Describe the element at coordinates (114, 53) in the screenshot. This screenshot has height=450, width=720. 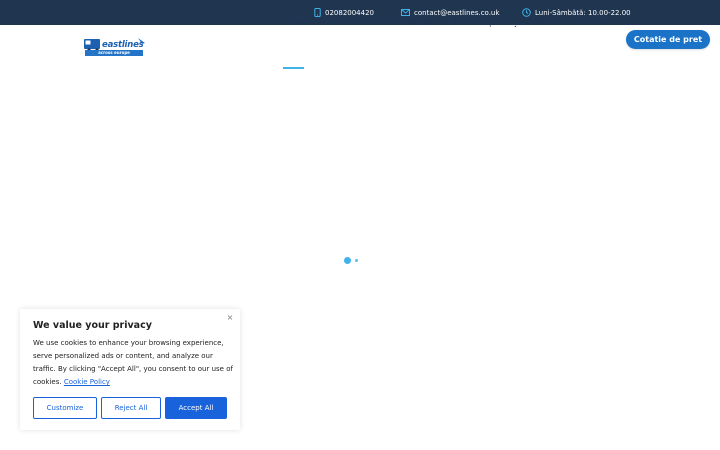
I see `logo-tagline: across europe` at that location.